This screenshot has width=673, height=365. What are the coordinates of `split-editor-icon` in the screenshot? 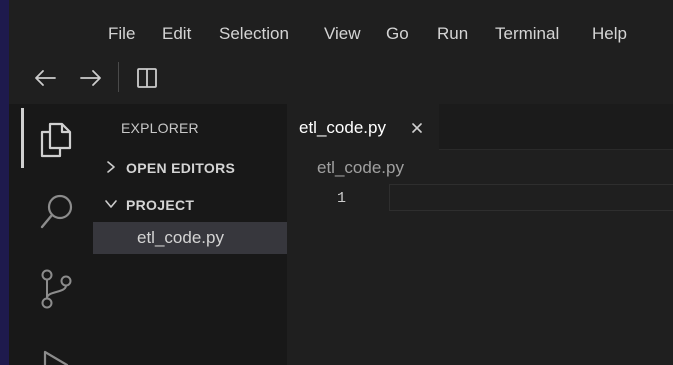 It's located at (147, 78).